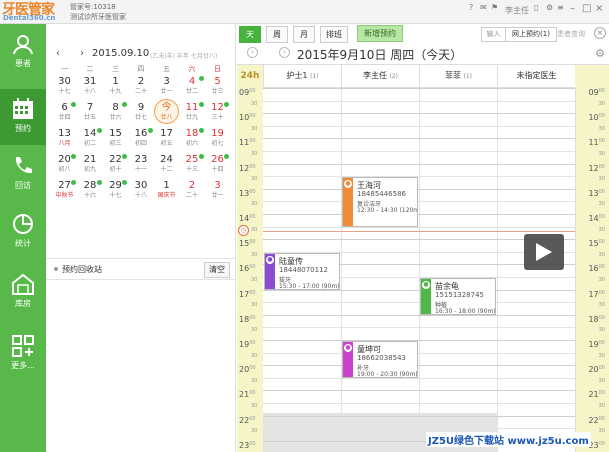 The height and width of the screenshot is (452, 609). I want to click on sidebar-item-statistics: 统计, so click(23, 232).